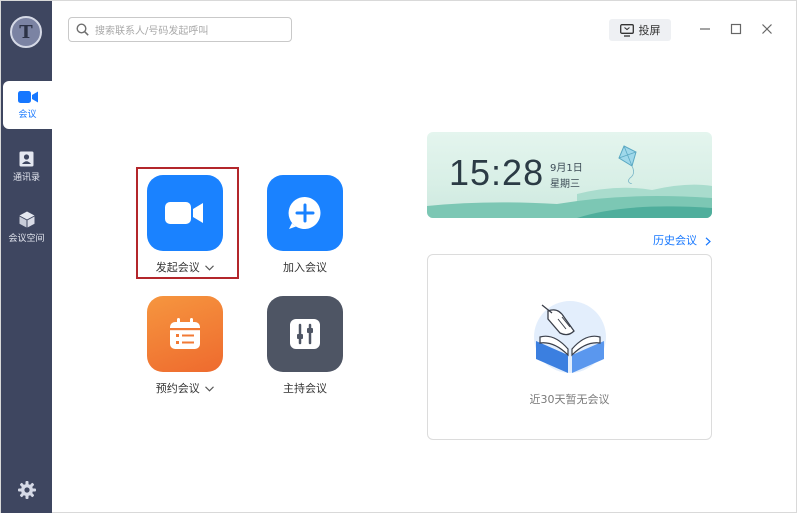 This screenshot has width=797, height=513. Describe the element at coordinates (675, 240) in the screenshot. I see `history-meetings-label: 历史会议` at that location.